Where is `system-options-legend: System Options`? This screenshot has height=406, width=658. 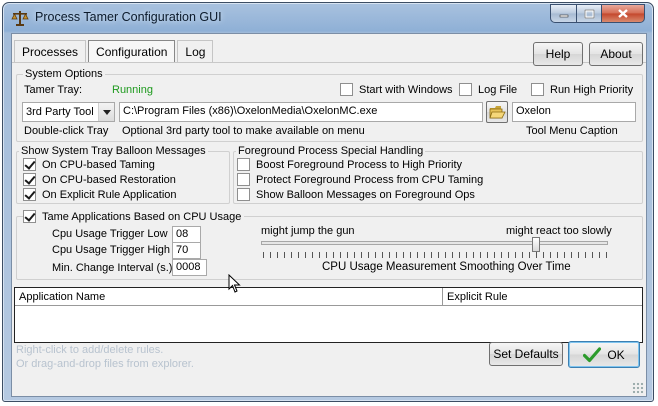
system-options-legend: System Options is located at coordinates (64, 74).